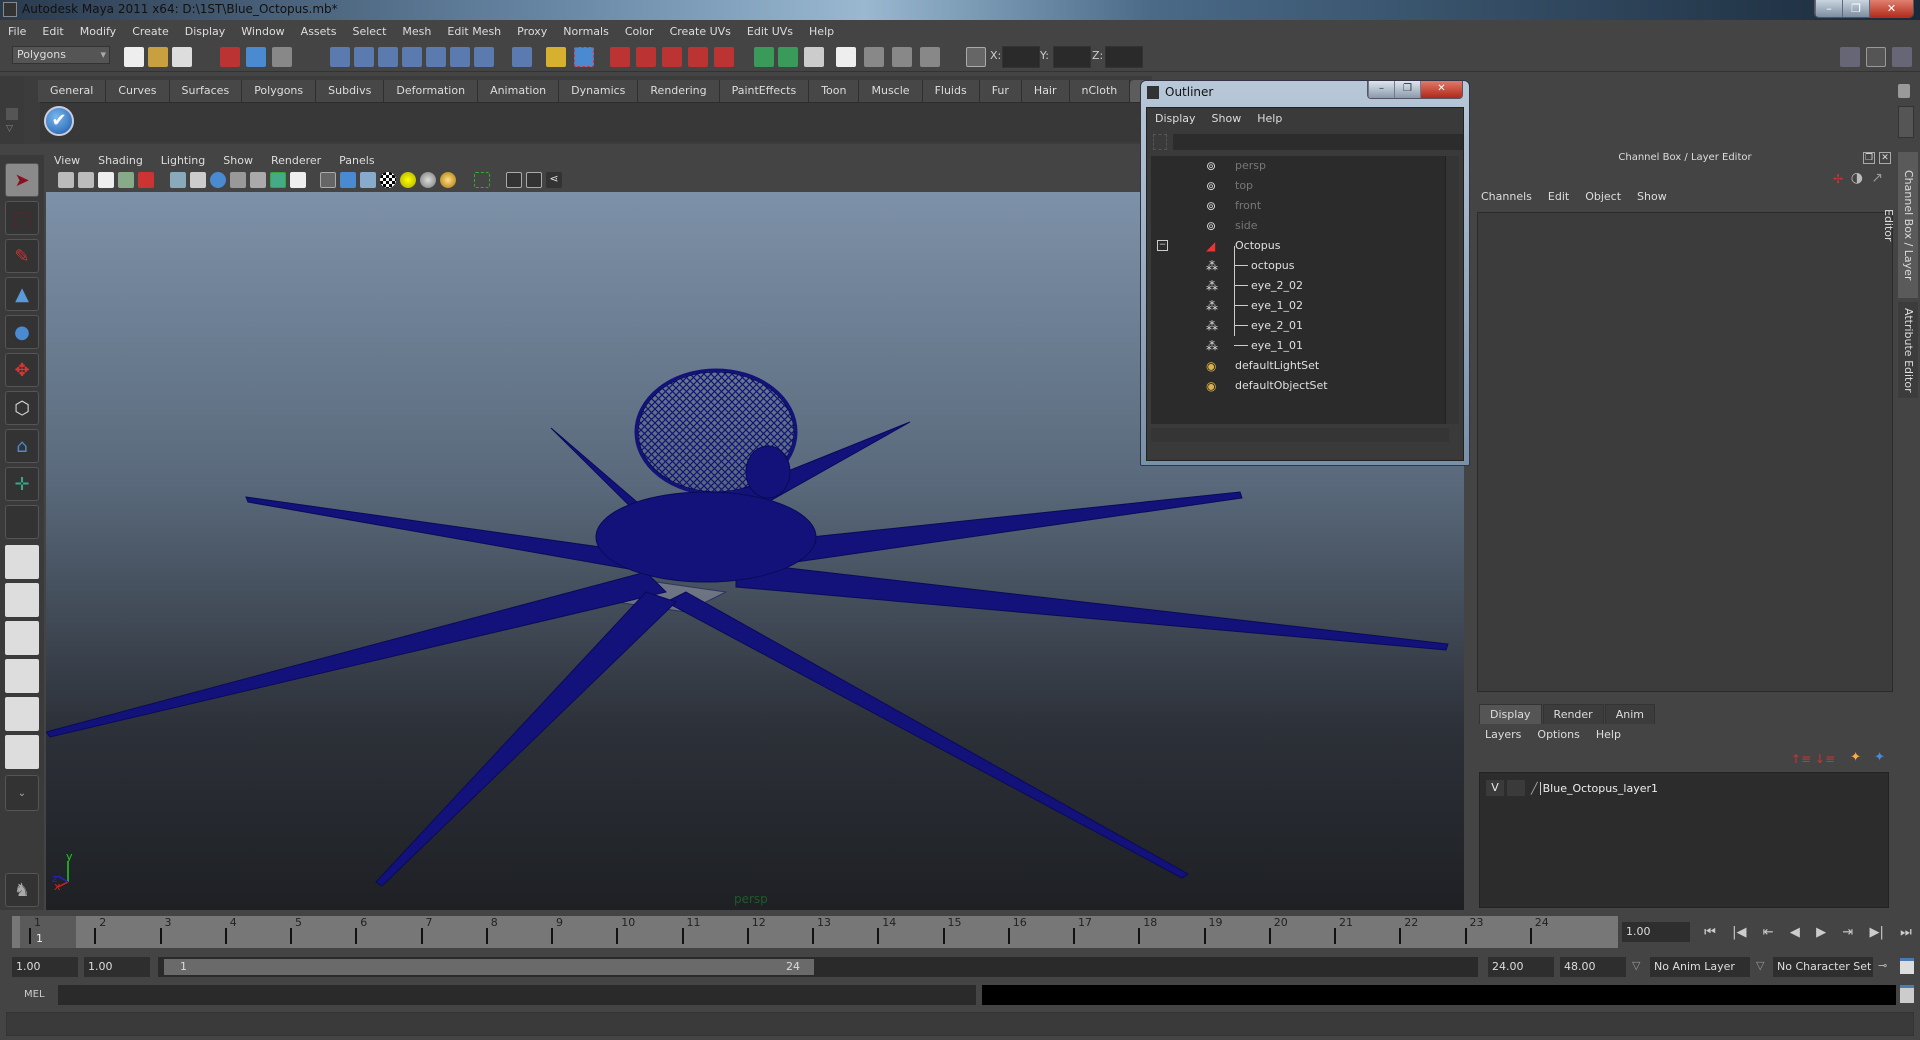 The height and width of the screenshot is (1040, 1920). What do you see at coordinates (340, 57) in the screenshot?
I see `snap-grid-icon` at bounding box center [340, 57].